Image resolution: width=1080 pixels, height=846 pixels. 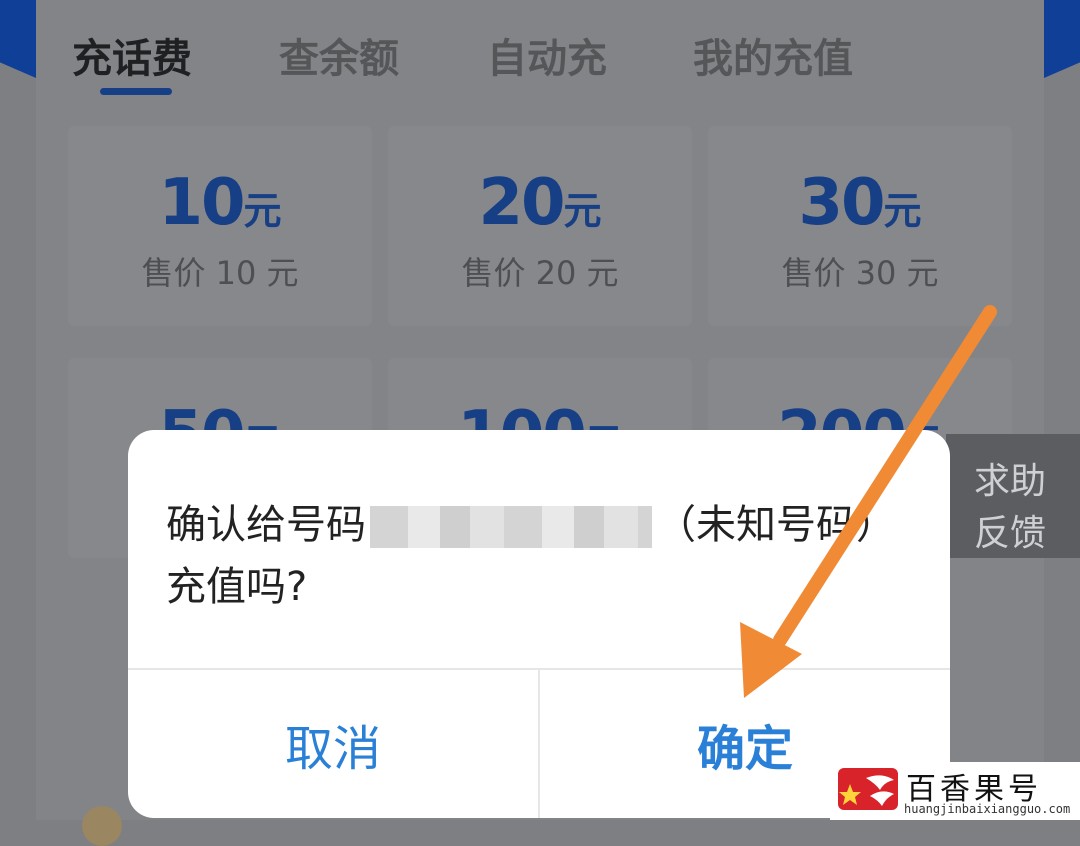 I want to click on price-label: 售价 30 元, so click(x=860, y=273).